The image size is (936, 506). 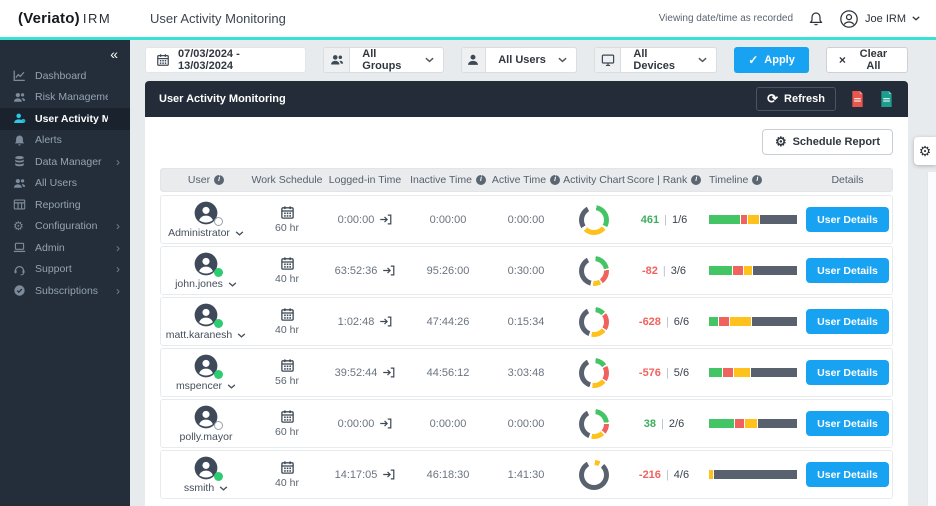 What do you see at coordinates (816, 19) in the screenshot?
I see `notifications-bell-icon` at bounding box center [816, 19].